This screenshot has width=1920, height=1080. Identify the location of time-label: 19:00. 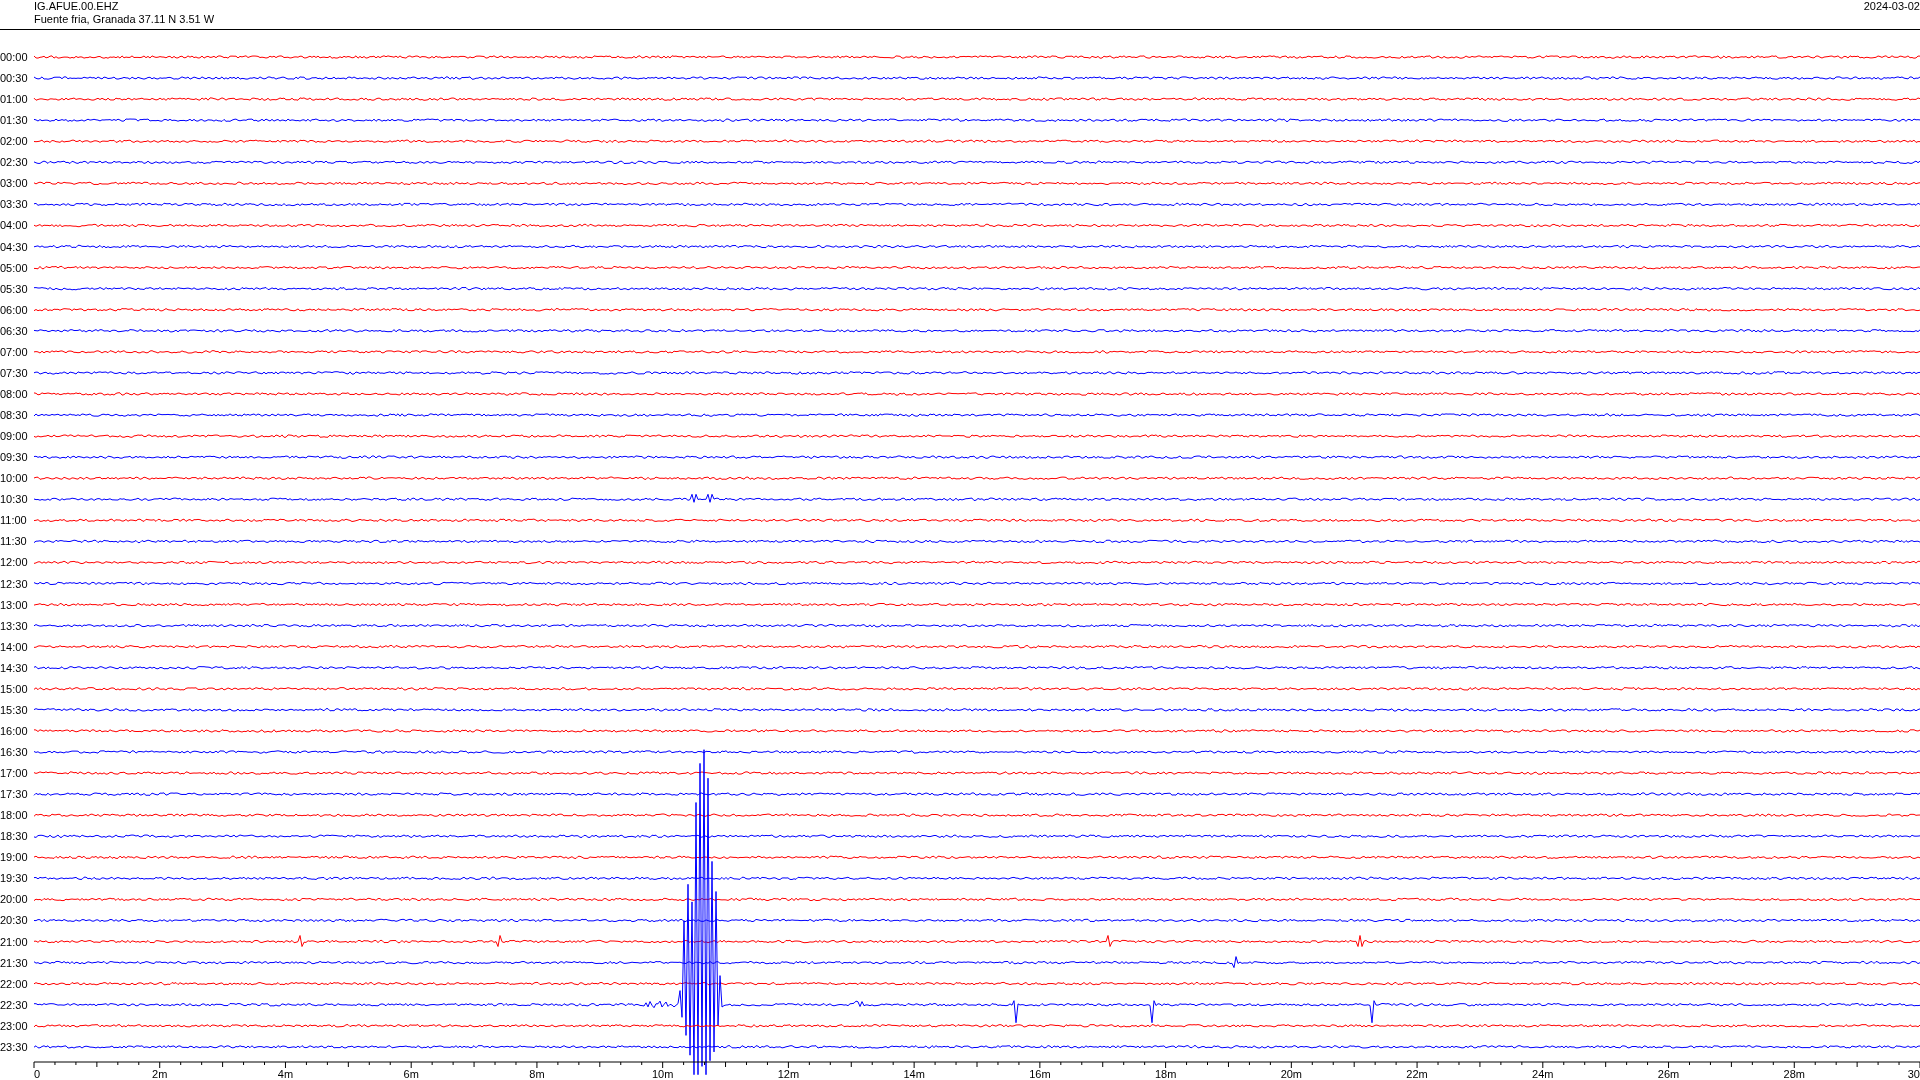
(14, 857).